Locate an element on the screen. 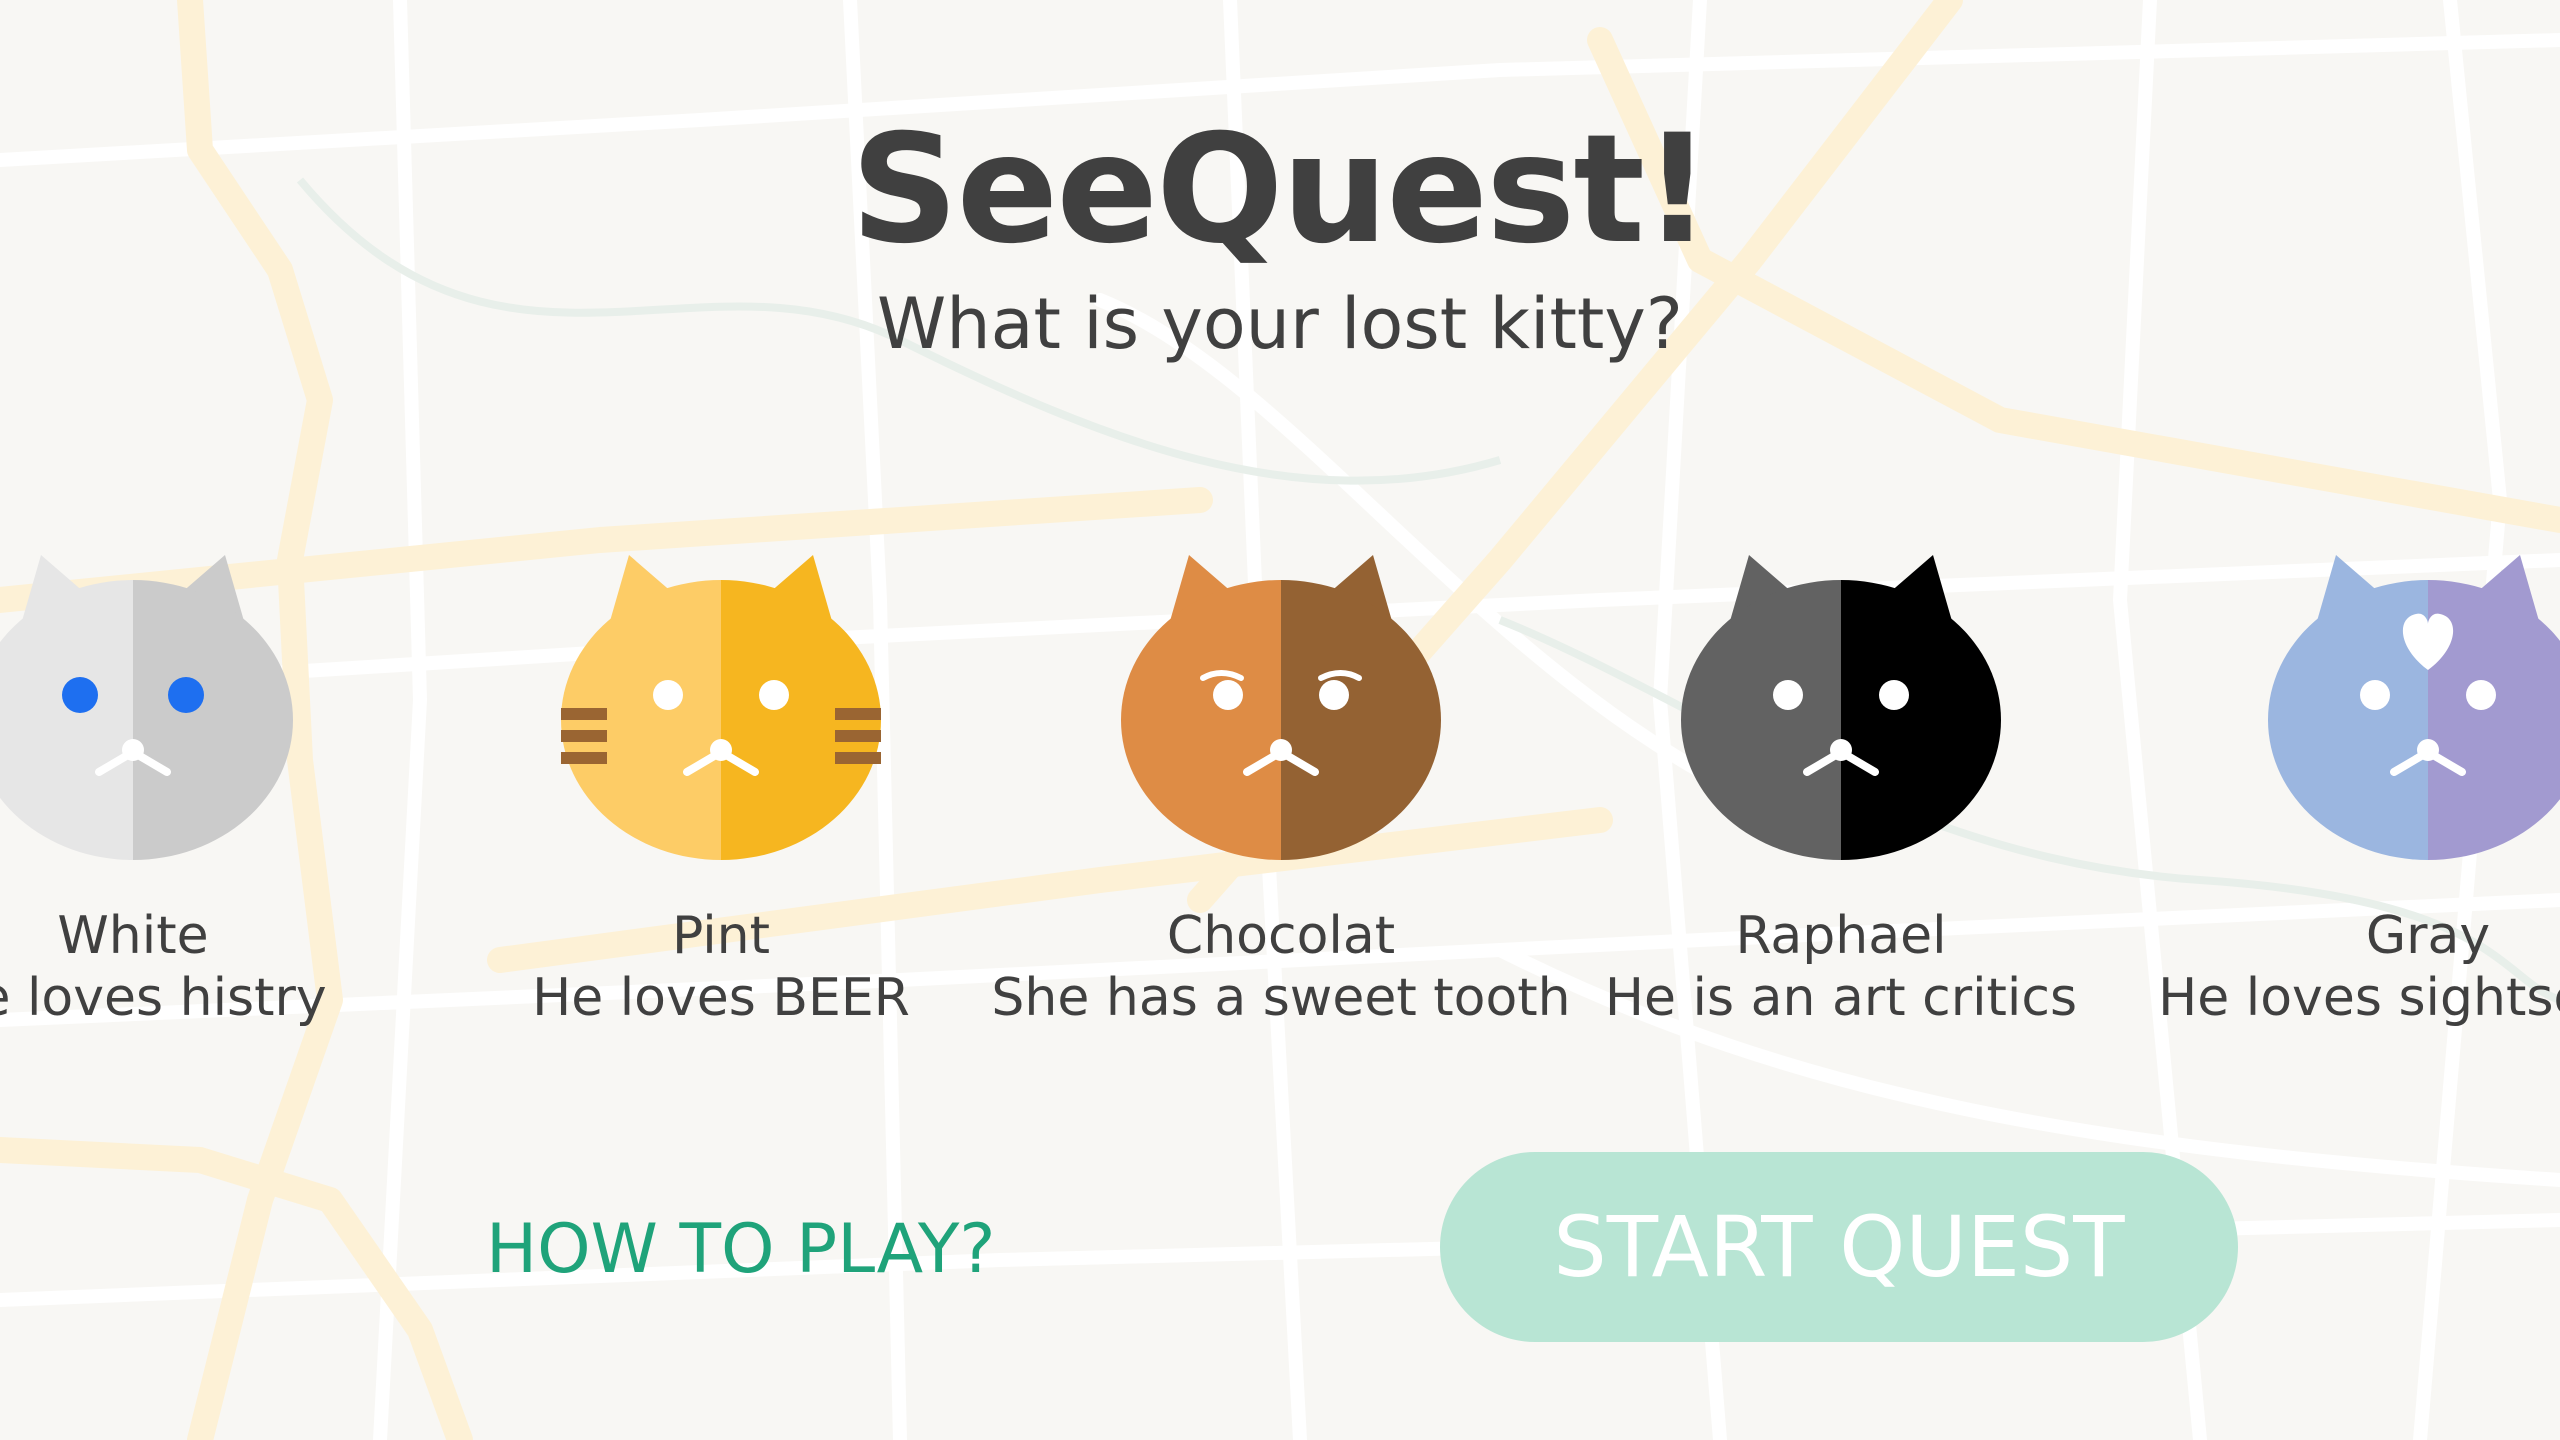 This screenshot has height=1440, width=2560. black-cat-face-icon is located at coordinates (1841, 707).